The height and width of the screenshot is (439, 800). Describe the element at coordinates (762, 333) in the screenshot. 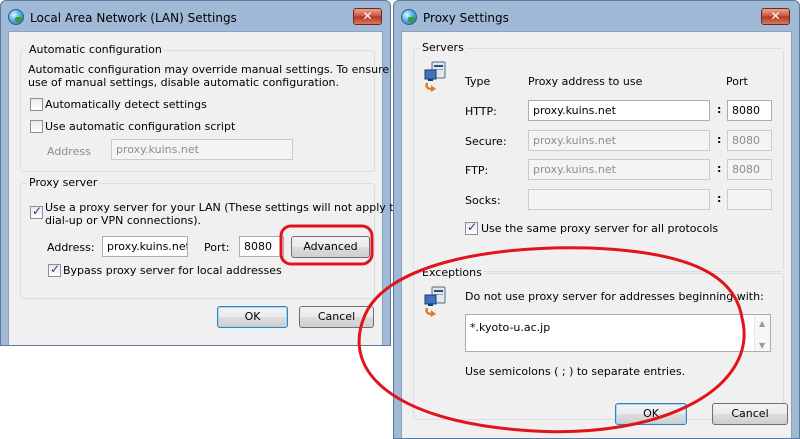

I see `exceptions-scrollbar: ▲ ▼` at that location.